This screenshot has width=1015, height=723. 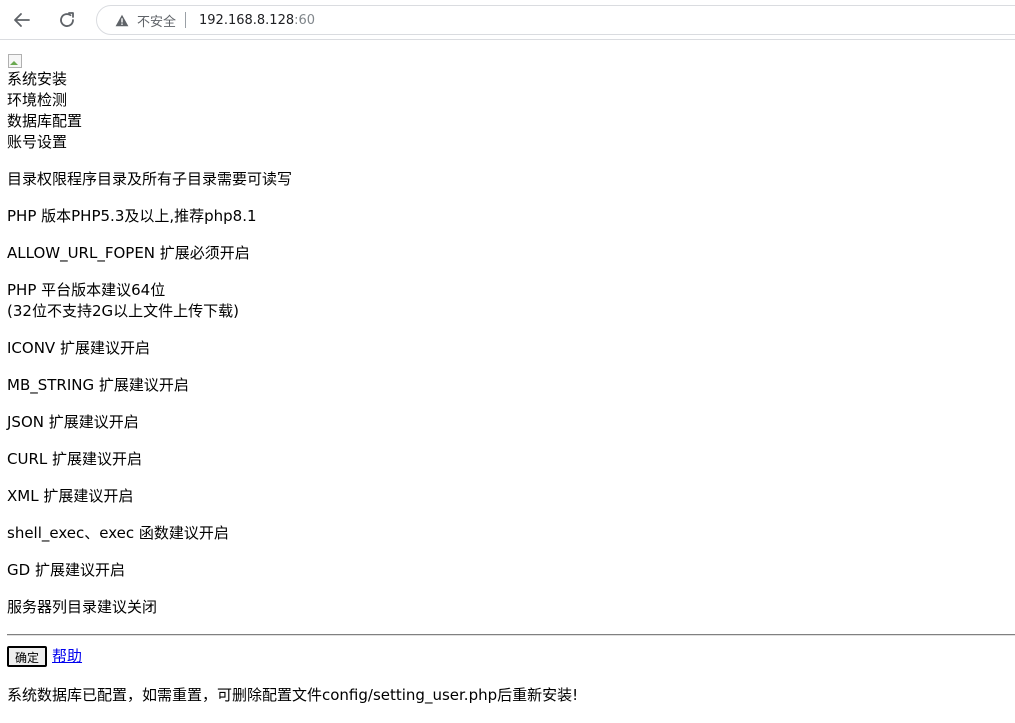 I want to click on back-button, so click(x=22, y=20).